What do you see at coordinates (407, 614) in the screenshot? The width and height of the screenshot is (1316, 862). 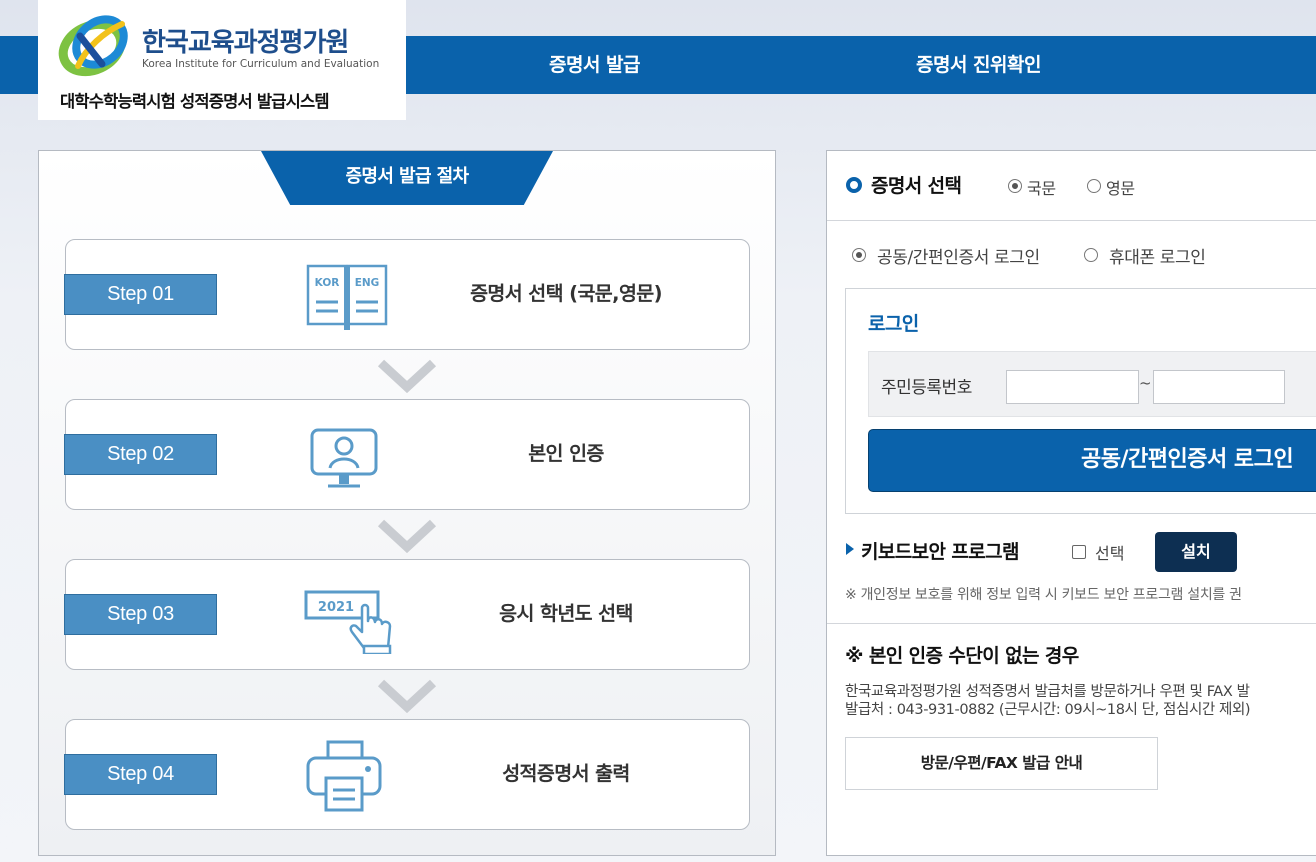 I see `step-3-card: Step 03 2021 응시 학년도 선택` at bounding box center [407, 614].